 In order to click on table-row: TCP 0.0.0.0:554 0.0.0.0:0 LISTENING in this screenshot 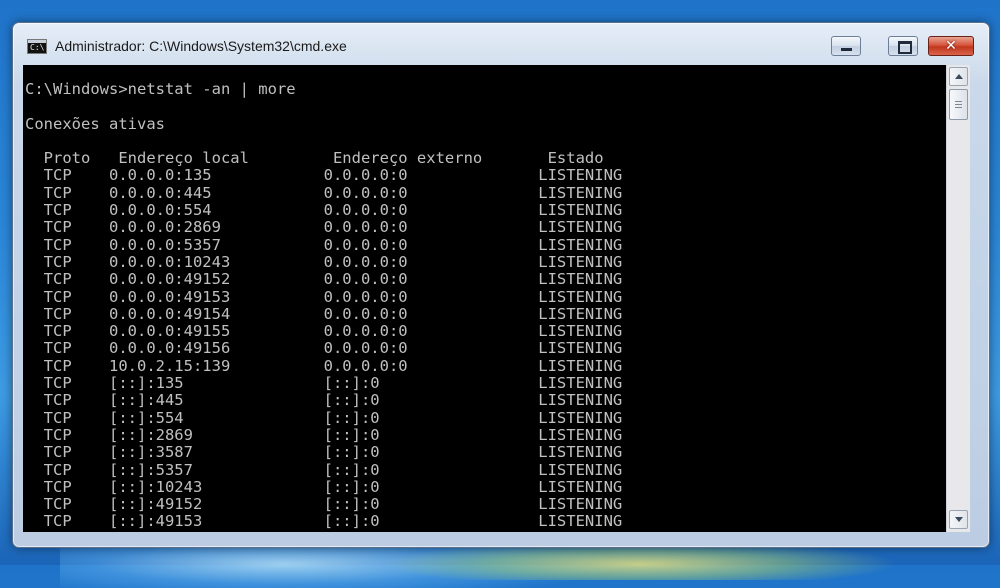, I will do `click(324, 210)`.